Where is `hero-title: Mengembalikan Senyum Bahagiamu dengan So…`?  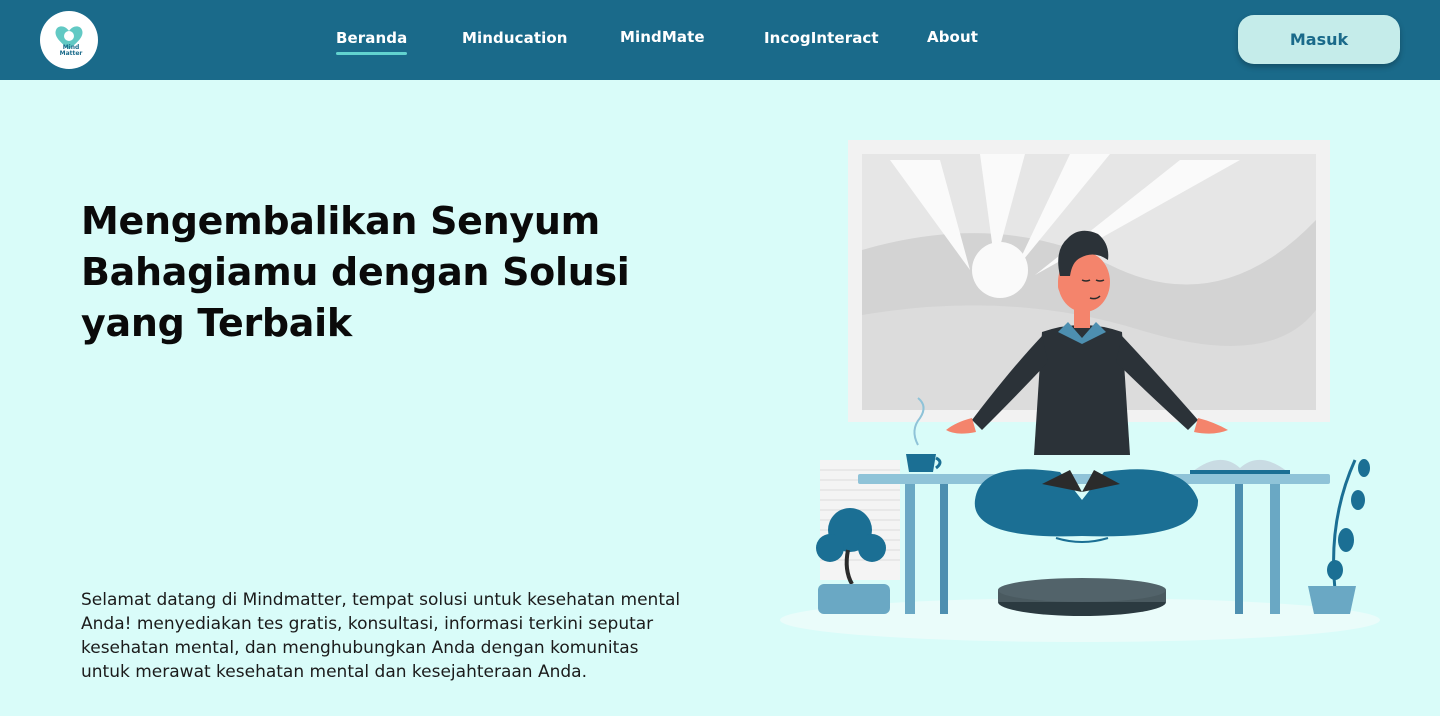 hero-title: Mengembalikan Senyum Bahagiamu dengan So… is located at coordinates (381, 272).